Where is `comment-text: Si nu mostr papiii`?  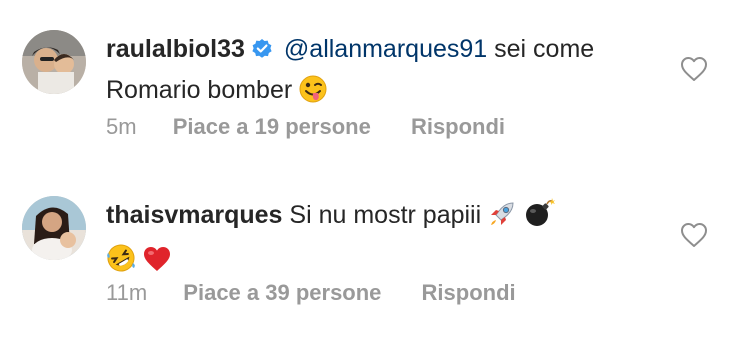
comment-text: Si nu mostr papiii is located at coordinates (385, 215).